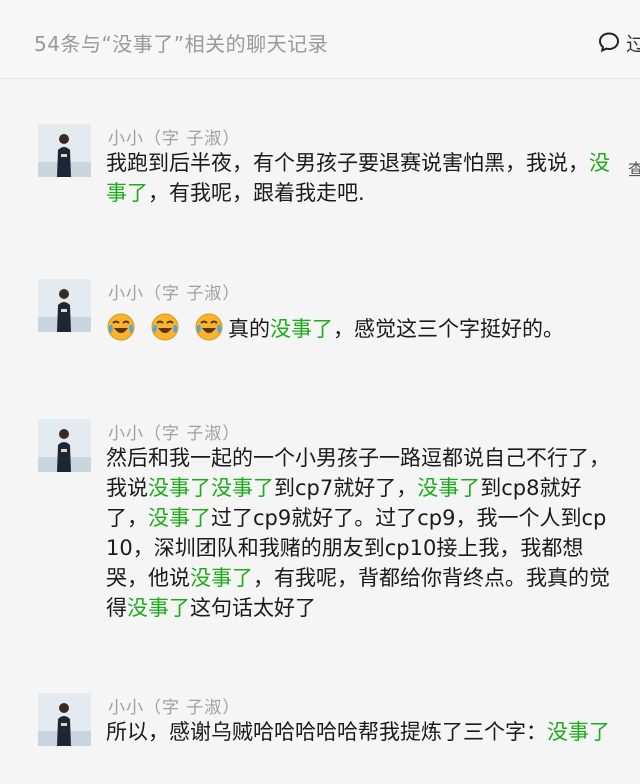 This screenshot has height=784, width=640. What do you see at coordinates (326, 732) in the screenshot?
I see `message-segment: 所以，感谢乌贼哈哈哈哈哈帮我提炼了三个字：` at bounding box center [326, 732].